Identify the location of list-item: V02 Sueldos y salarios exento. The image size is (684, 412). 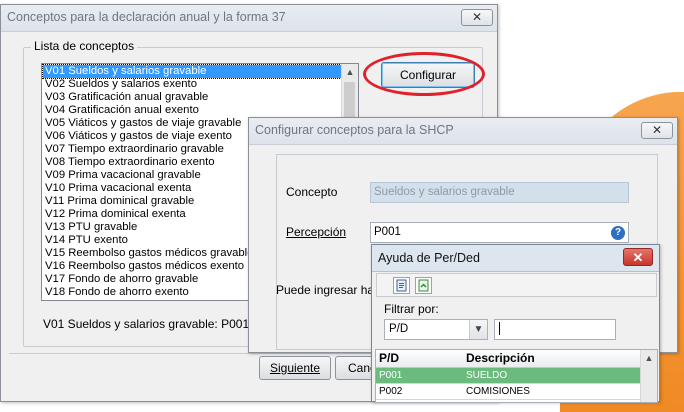
(192, 84).